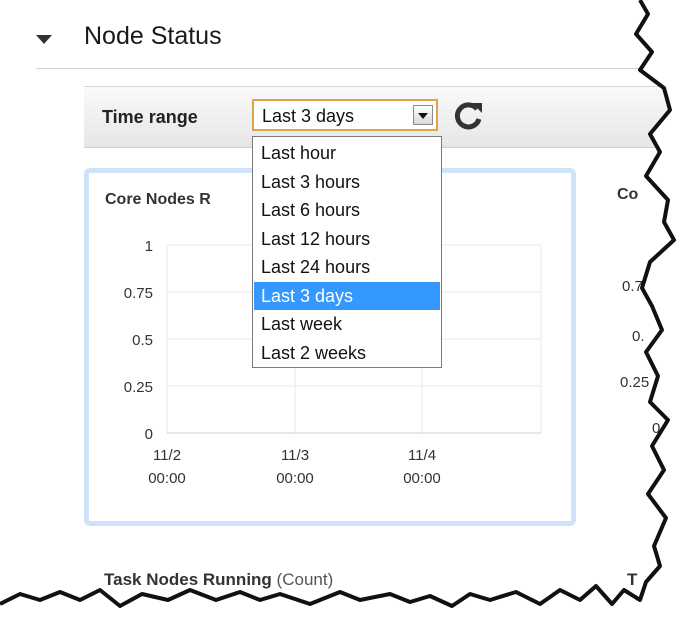  Describe the element at coordinates (423, 115) in the screenshot. I see `chevron-down-icon` at that location.